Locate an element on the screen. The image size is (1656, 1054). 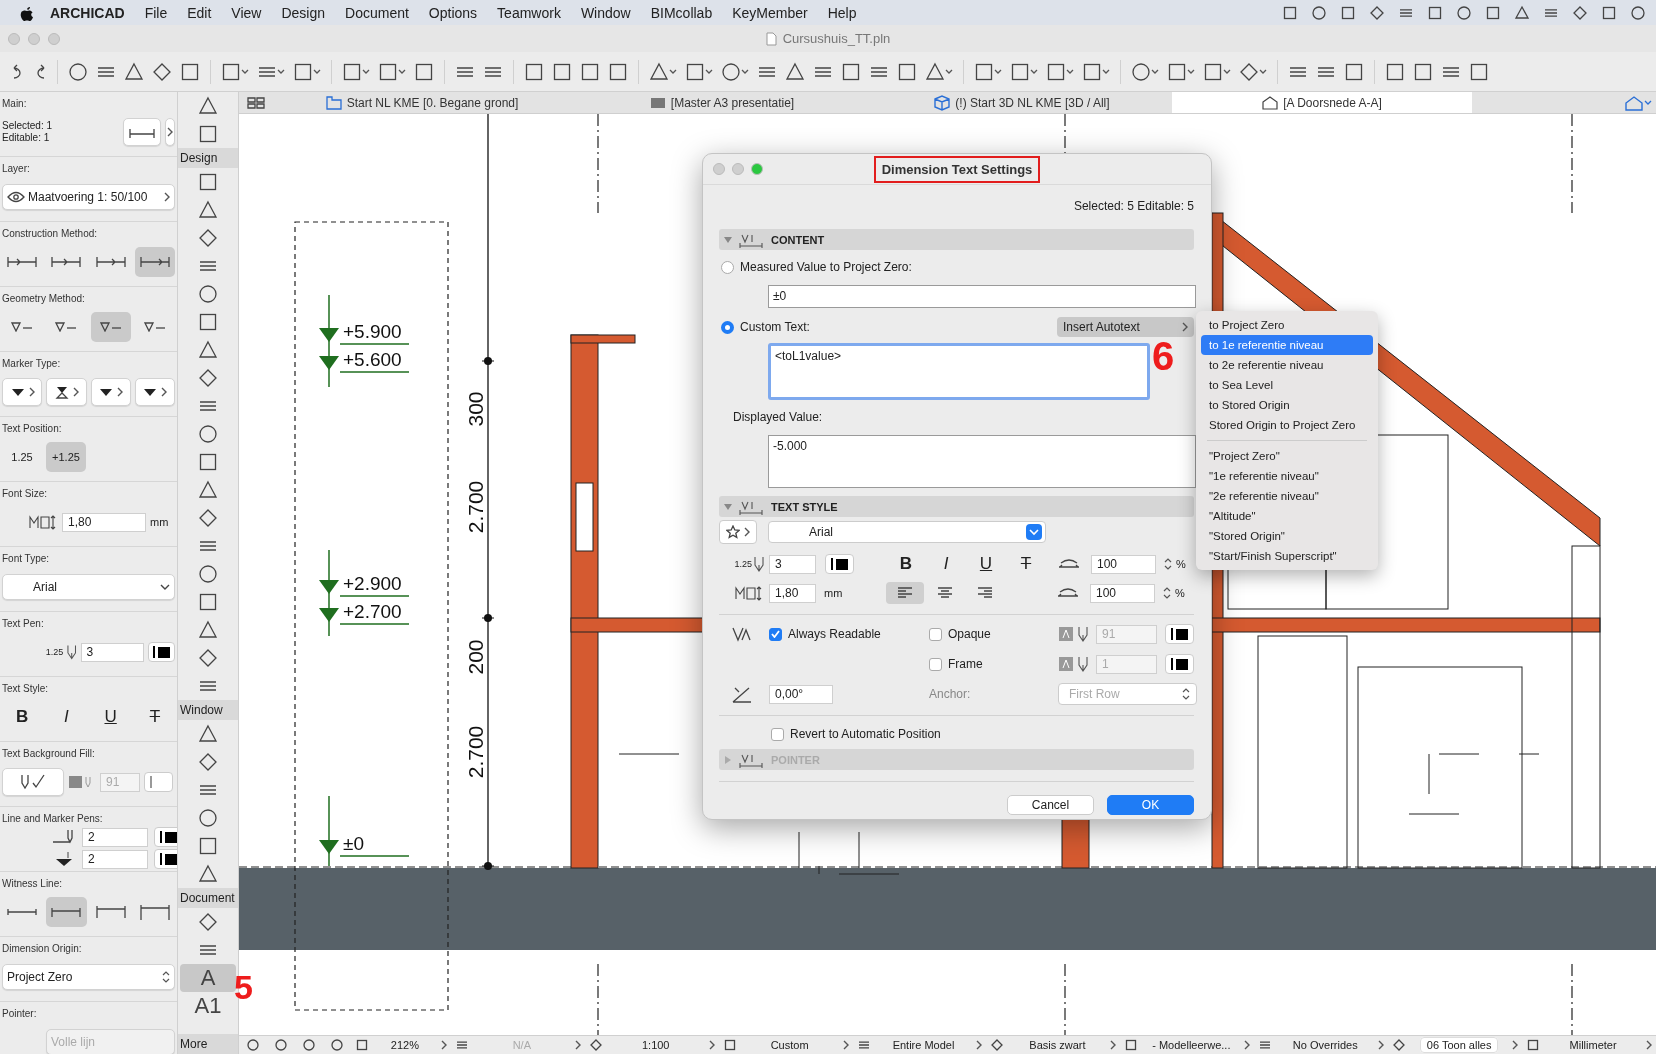
status-popup: No Overrides is located at coordinates (1321, 1045).